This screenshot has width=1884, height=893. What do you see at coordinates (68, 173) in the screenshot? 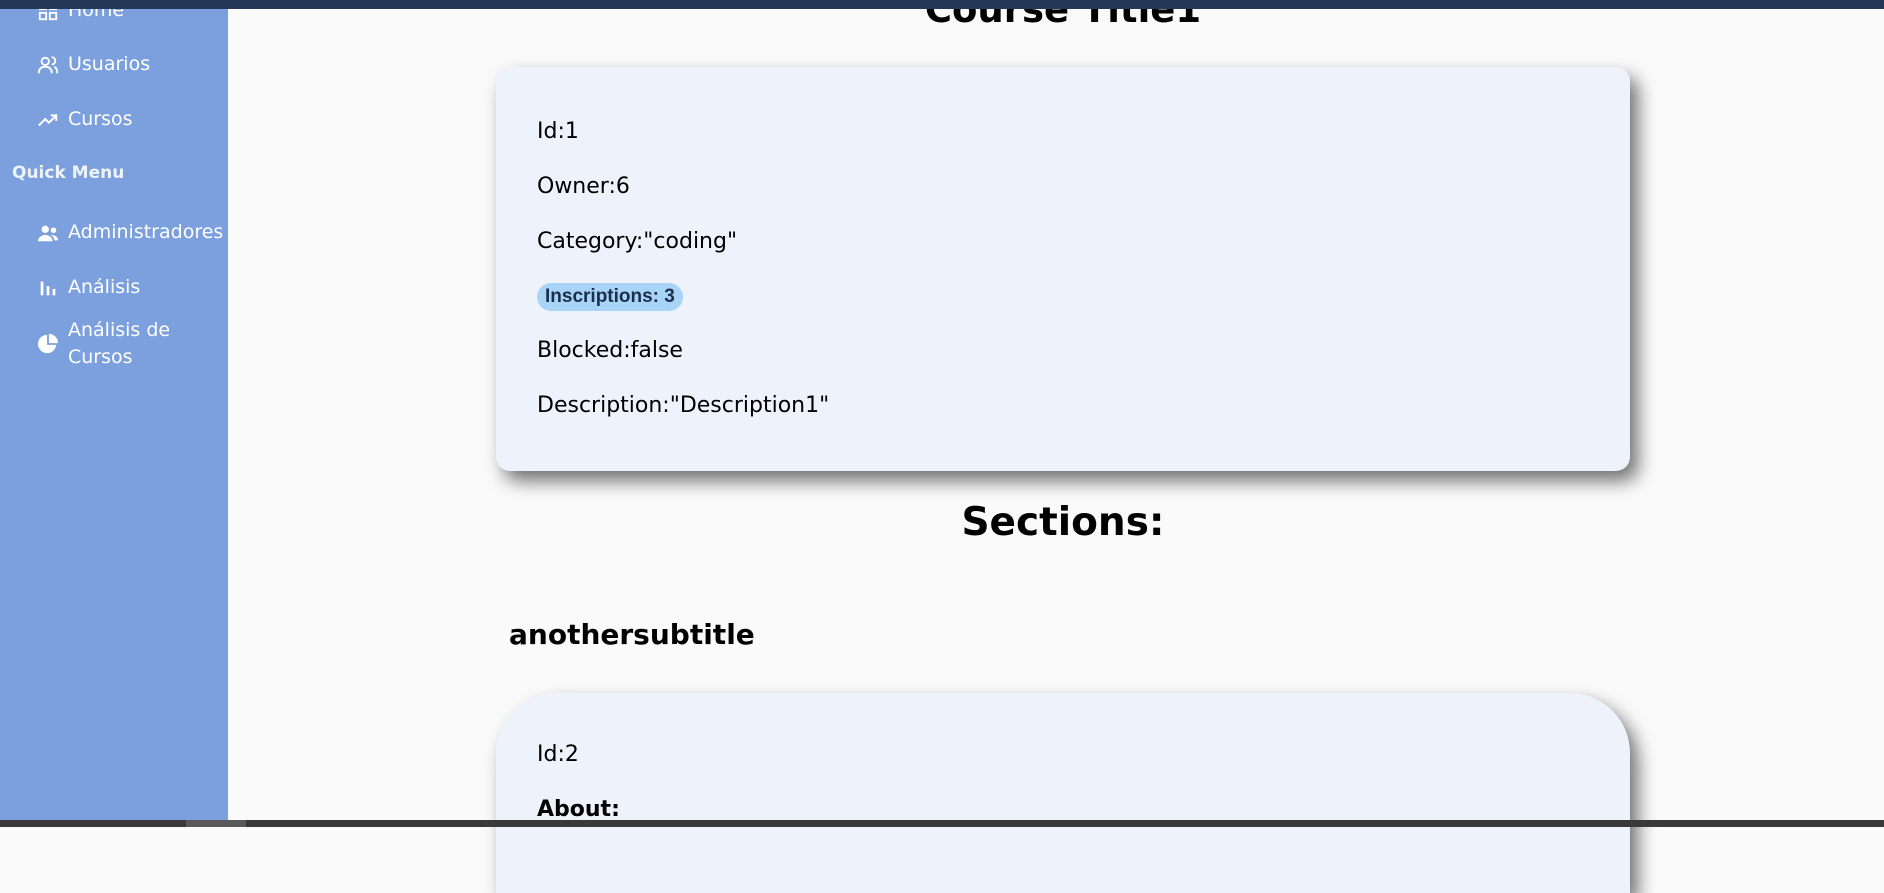
I see `quick-menu-title: Quick Menu` at bounding box center [68, 173].